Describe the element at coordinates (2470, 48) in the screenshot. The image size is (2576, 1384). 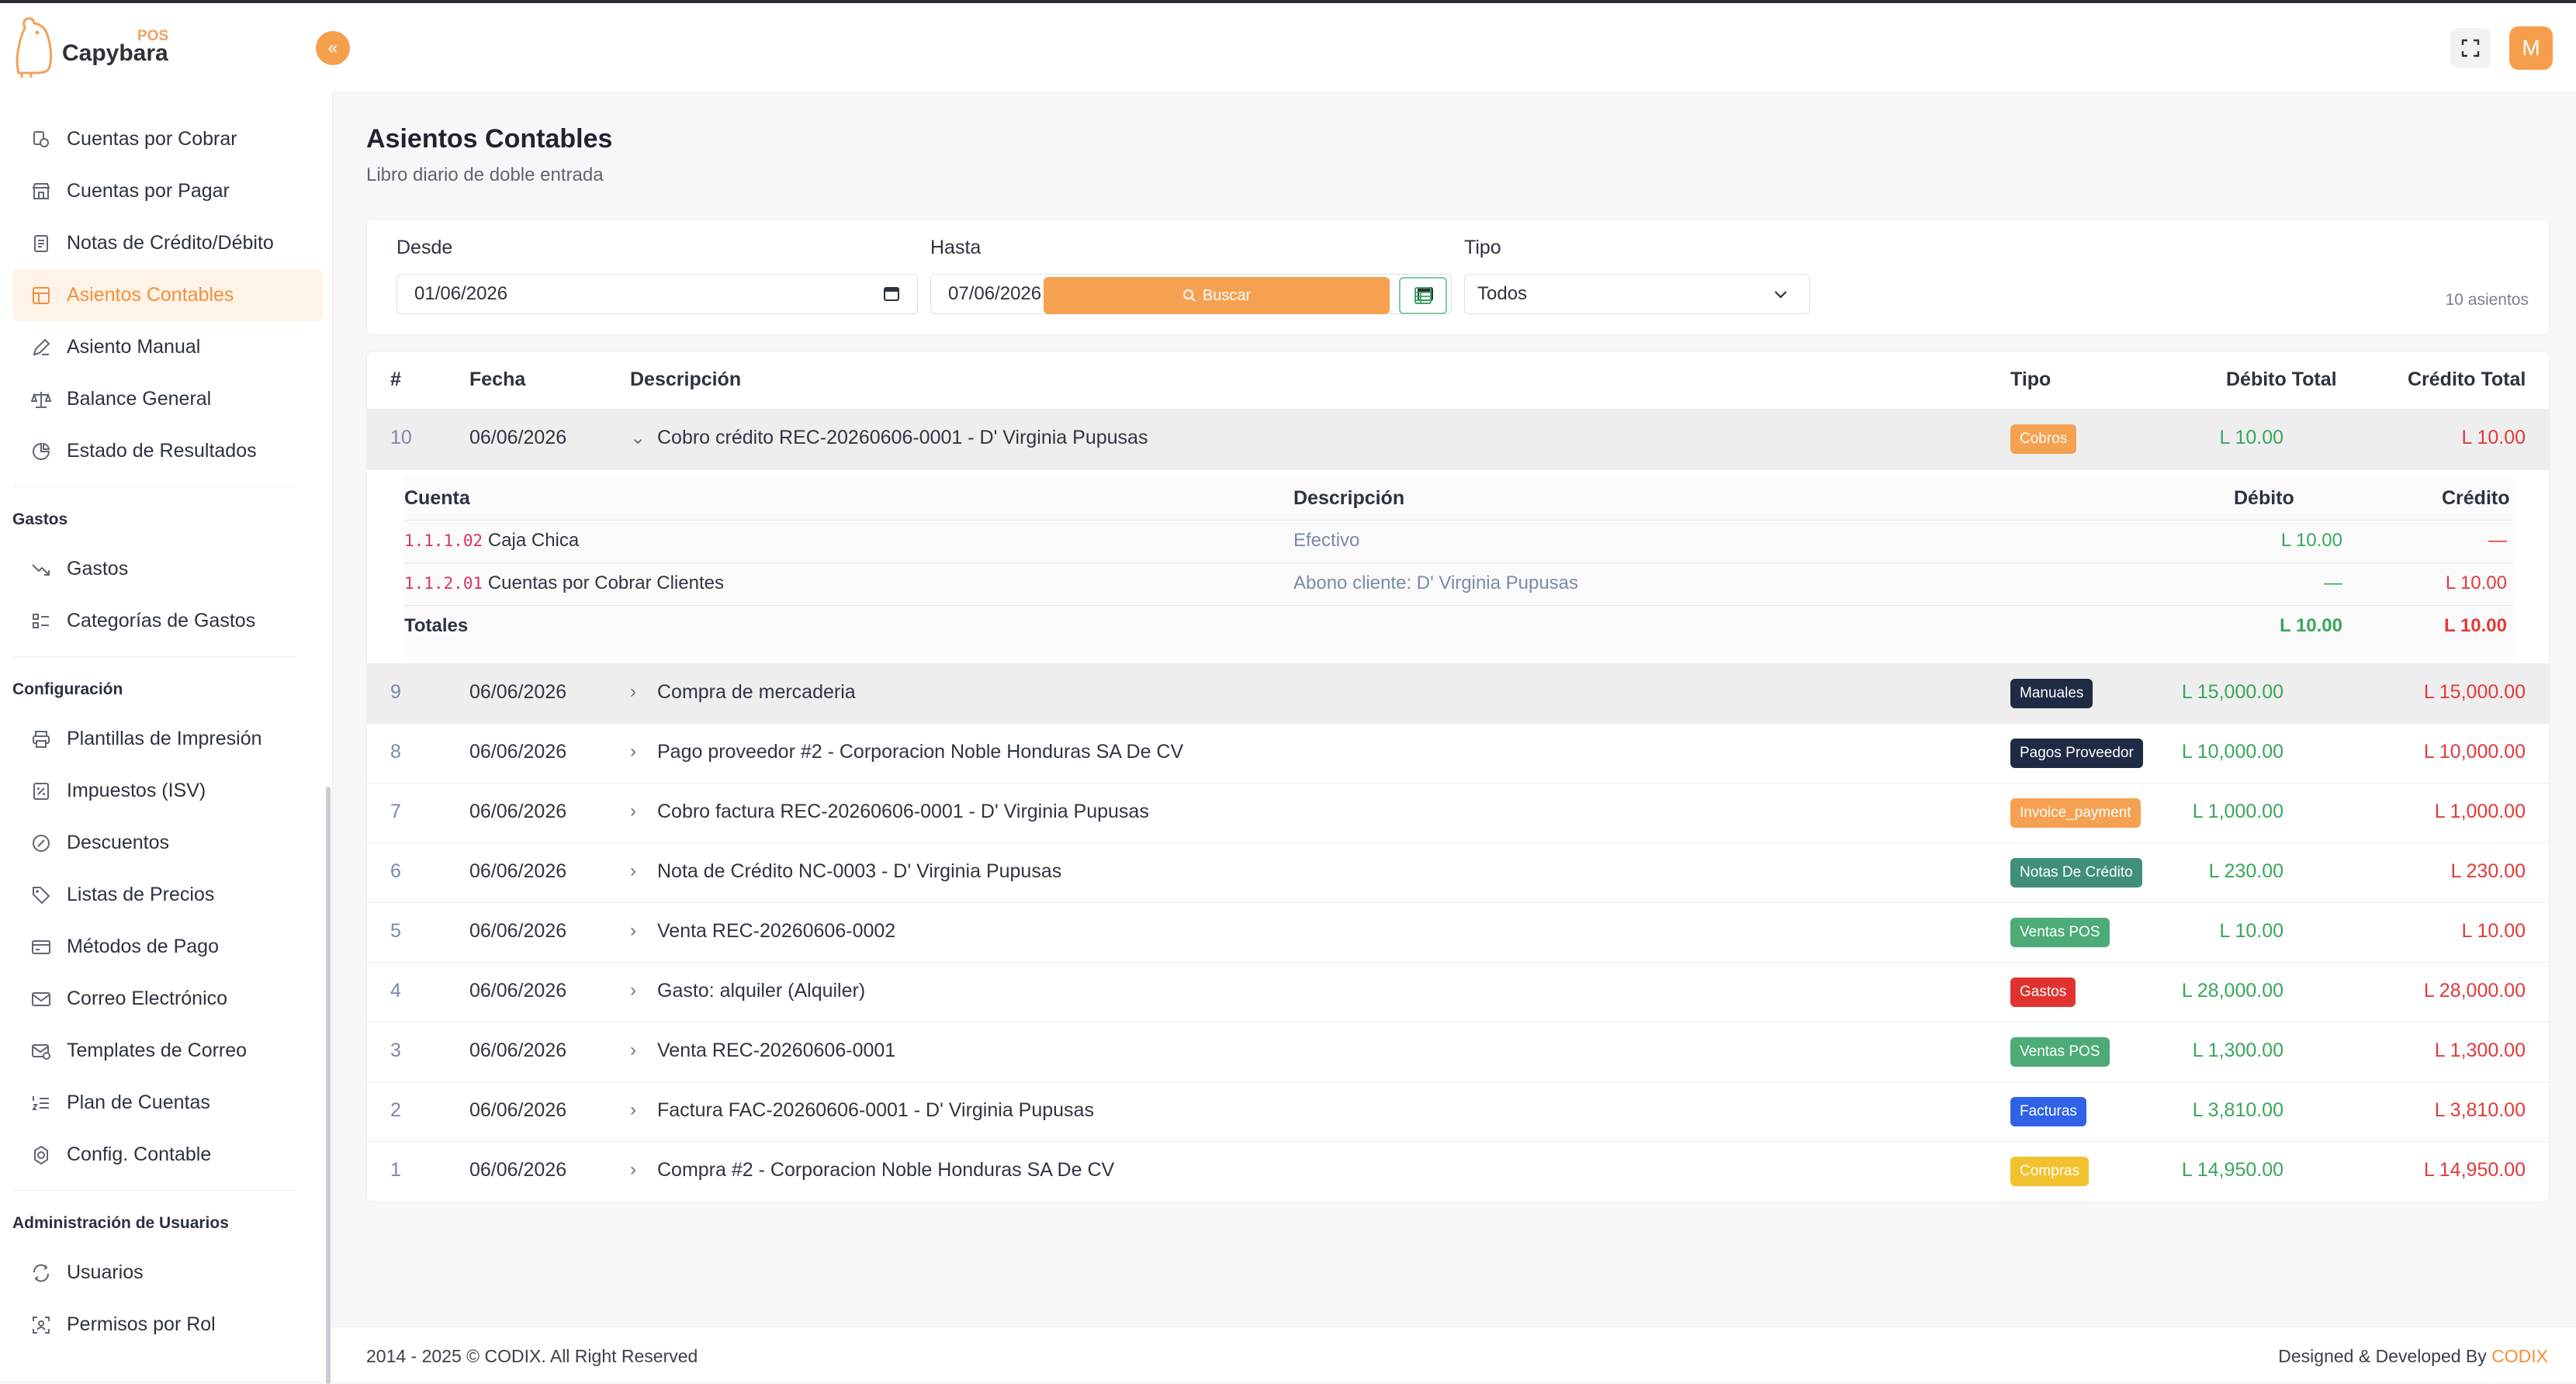
I see `fullscreen-button` at that location.